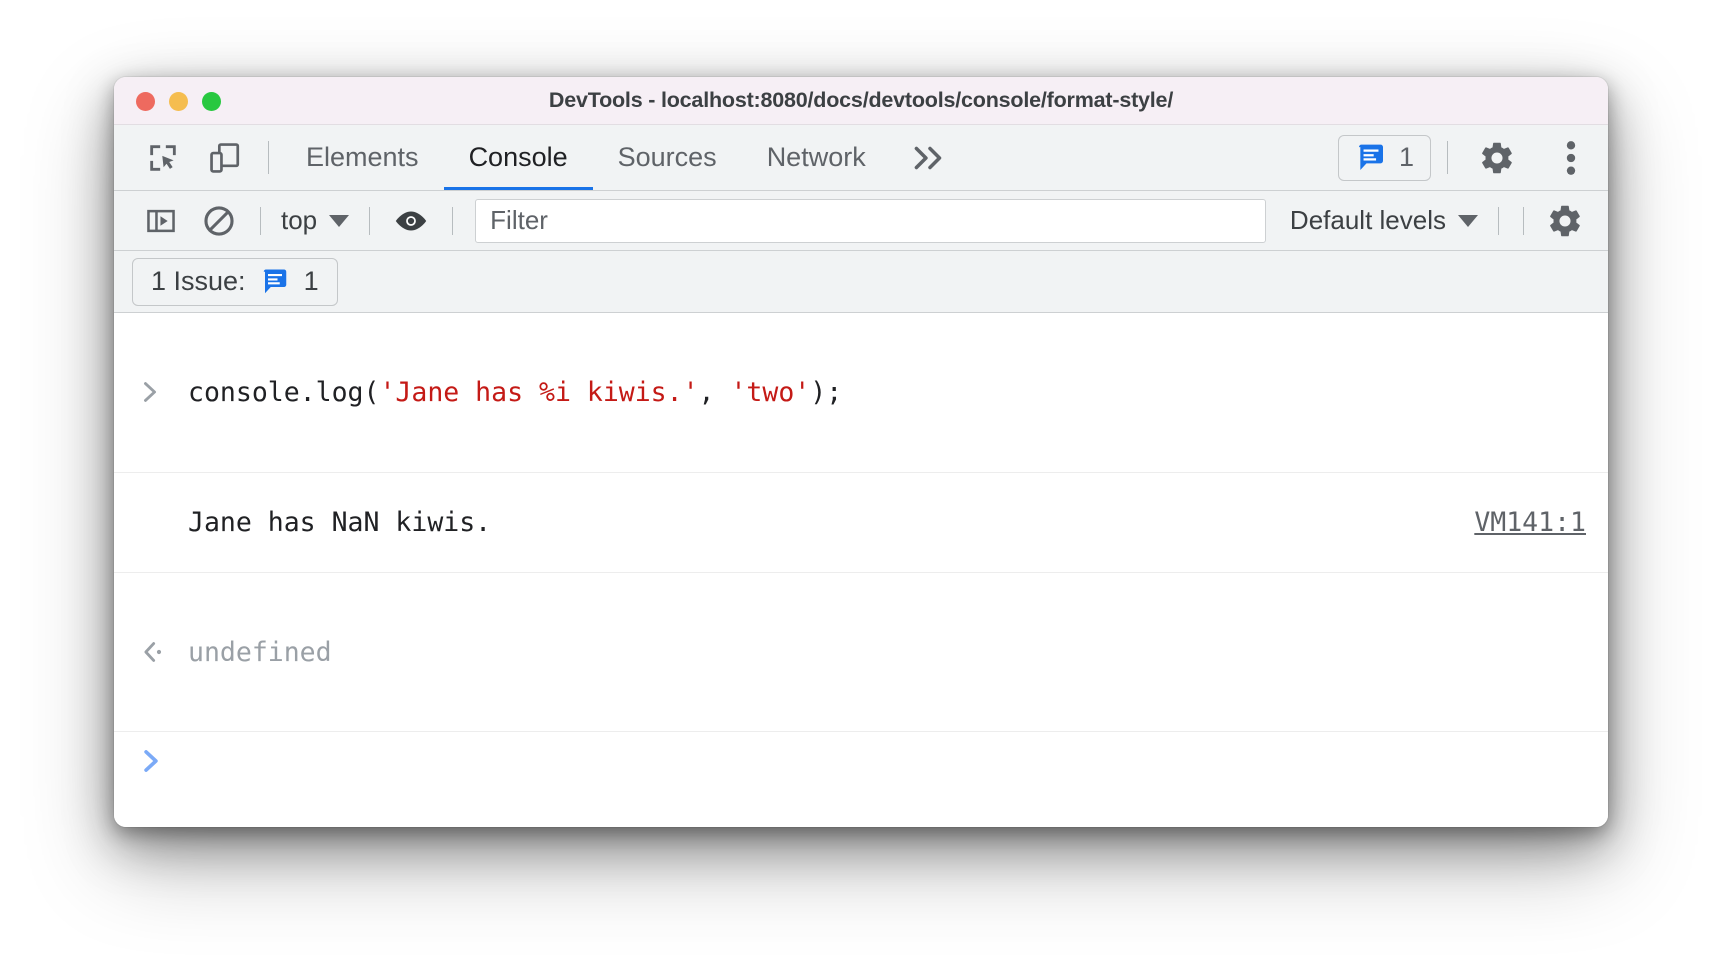 This screenshot has height=974, width=1722. Describe the element at coordinates (151, 761) in the screenshot. I see `prompt-chevron-icon` at that location.